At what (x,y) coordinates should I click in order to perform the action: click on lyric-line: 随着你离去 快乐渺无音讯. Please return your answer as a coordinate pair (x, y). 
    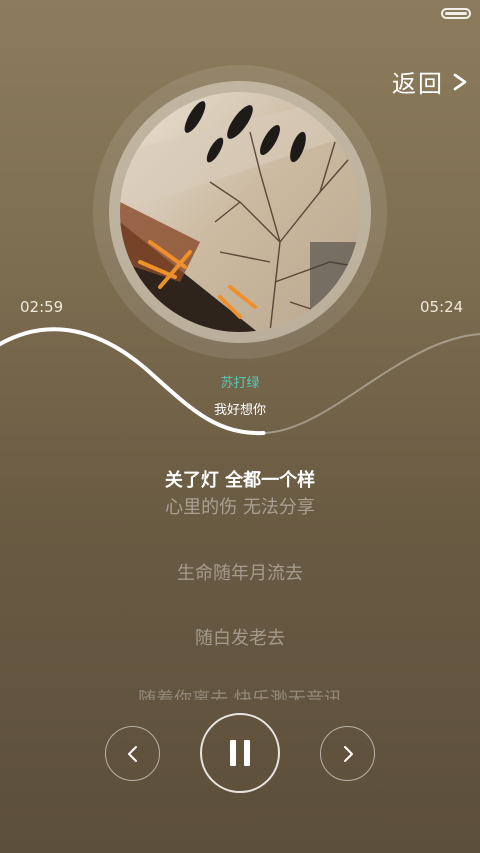
    Looking at the image, I should click on (240, 694).